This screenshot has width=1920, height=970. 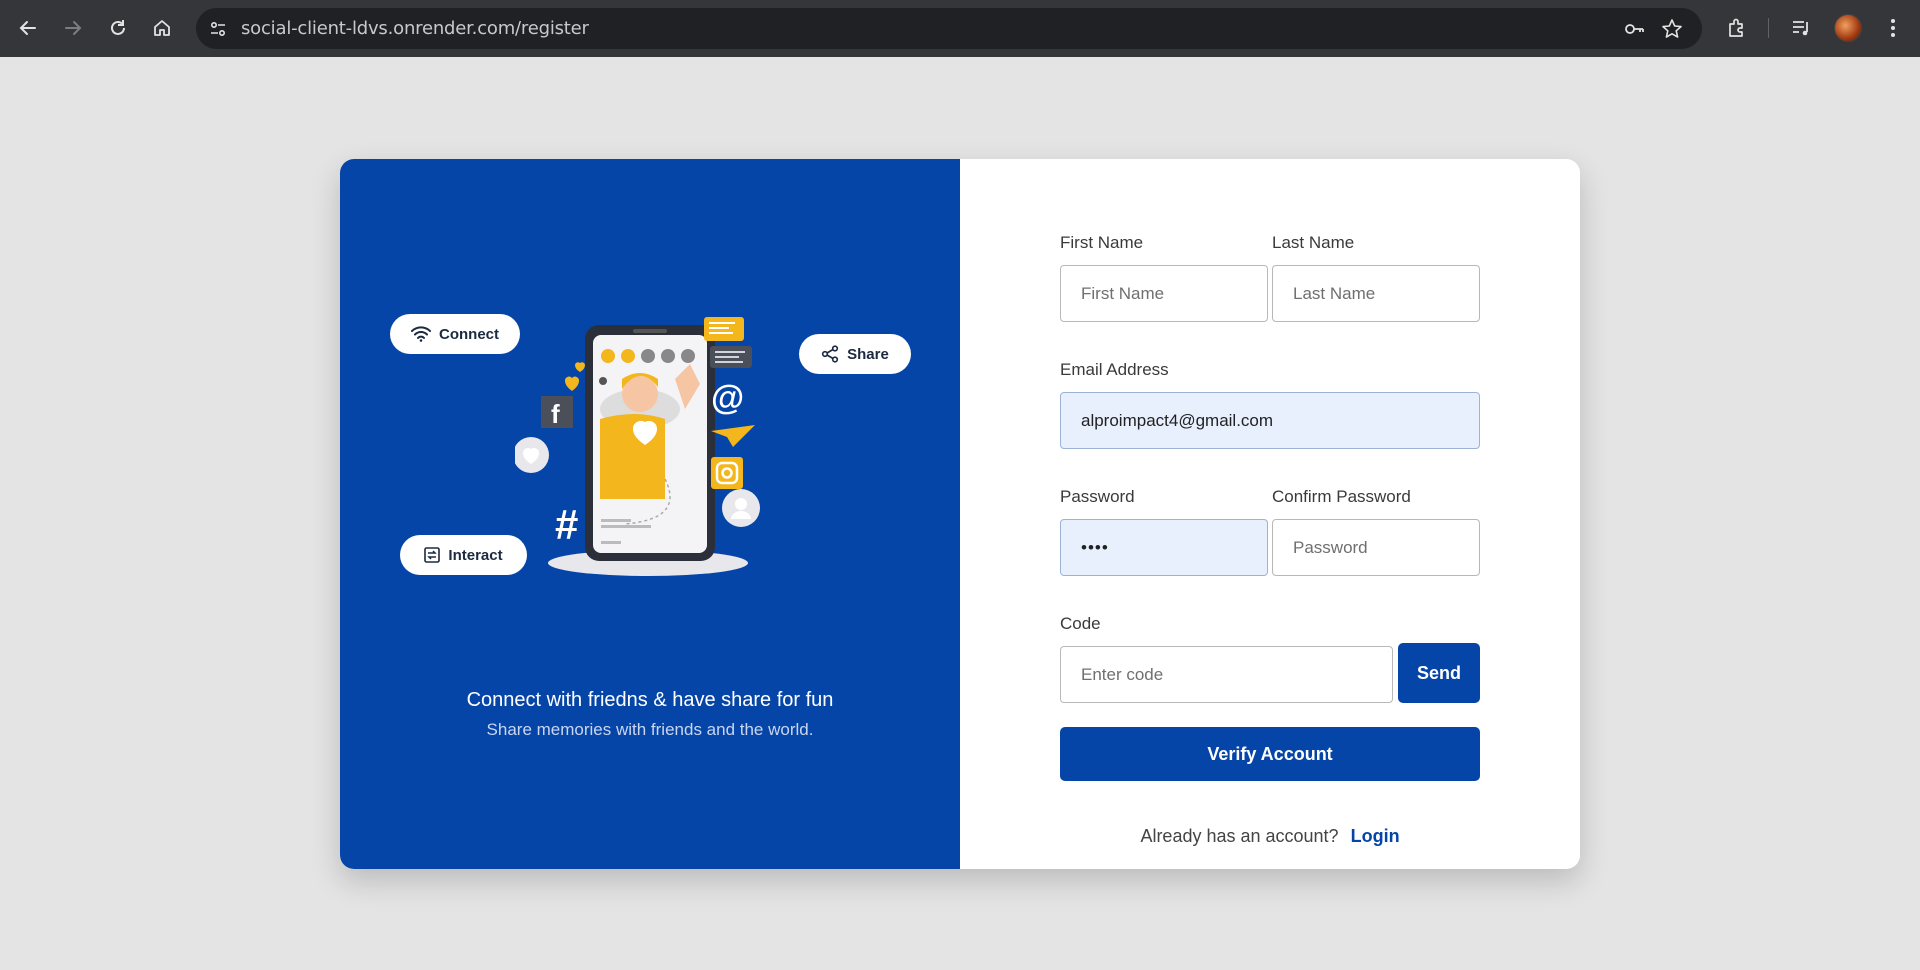 I want to click on last-name-label: Last Name, so click(x=1313, y=242).